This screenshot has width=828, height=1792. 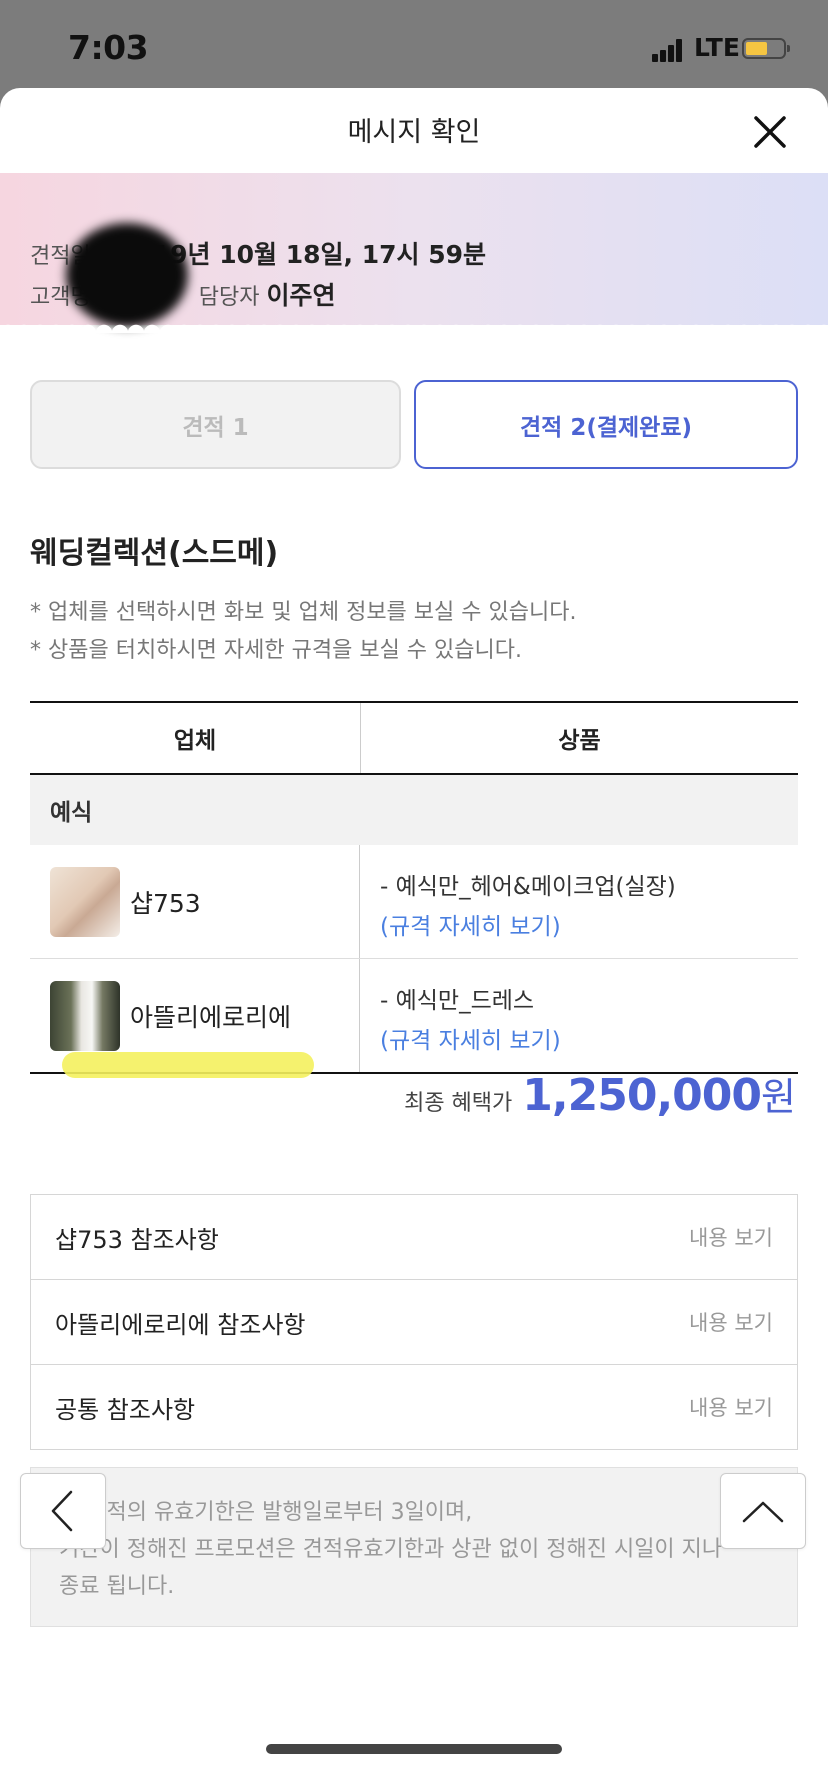 I want to click on reference-item: 공통 참조사항 내용 보기, so click(x=414, y=1407).